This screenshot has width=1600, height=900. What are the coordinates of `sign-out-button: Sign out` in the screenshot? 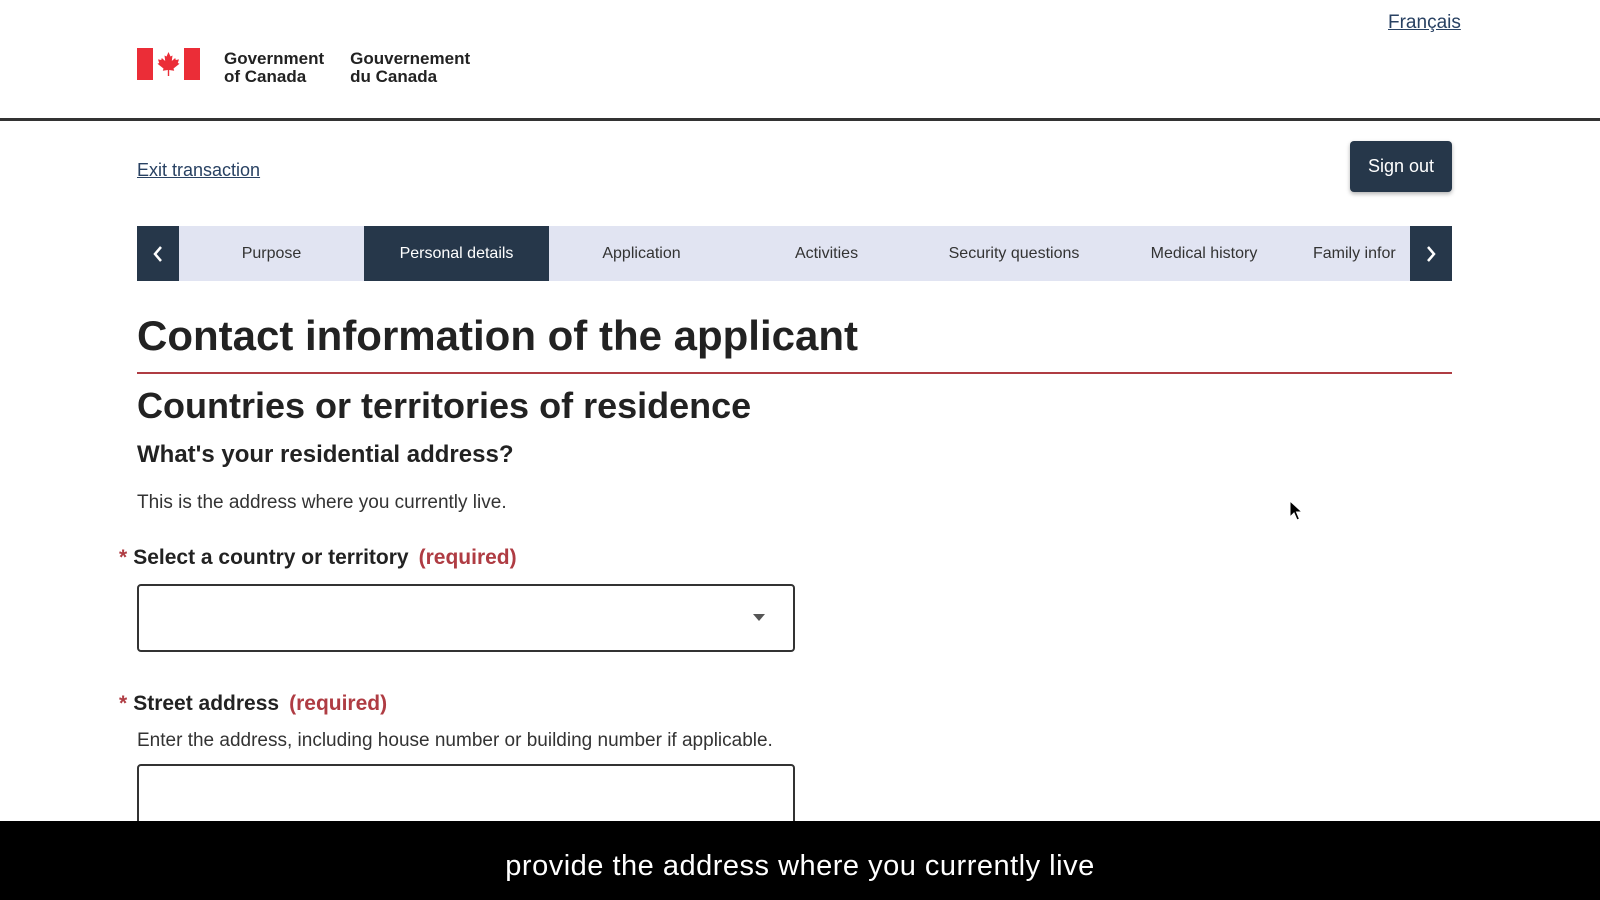 It's located at (1401, 166).